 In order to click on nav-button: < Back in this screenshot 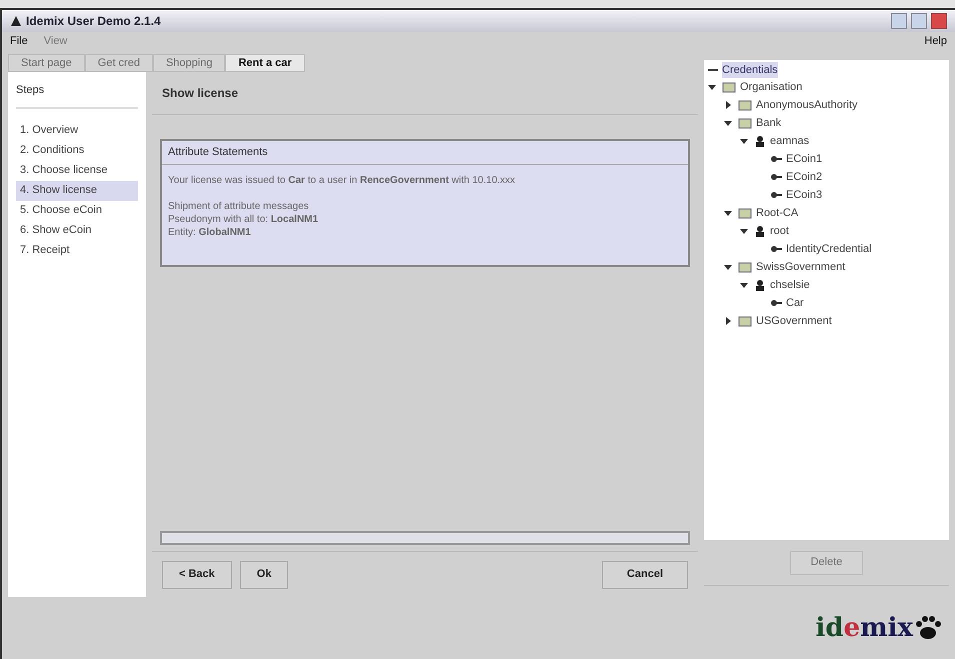, I will do `click(197, 574)`.